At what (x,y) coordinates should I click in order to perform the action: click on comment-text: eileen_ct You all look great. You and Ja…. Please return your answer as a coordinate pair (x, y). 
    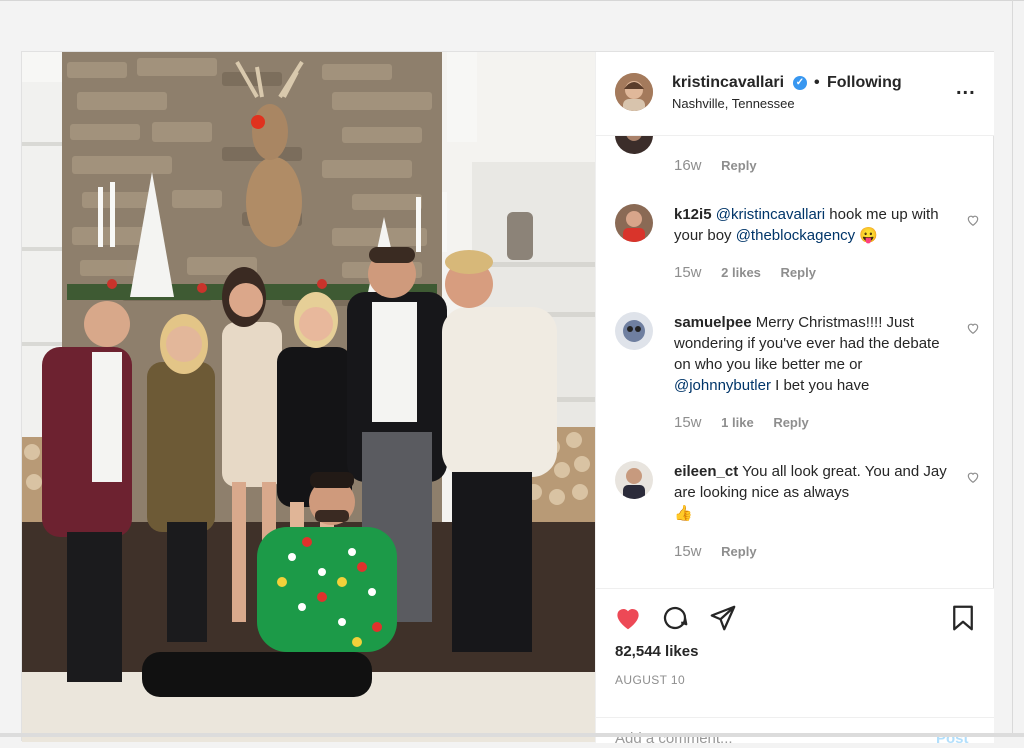
    Looking at the image, I should click on (814, 492).